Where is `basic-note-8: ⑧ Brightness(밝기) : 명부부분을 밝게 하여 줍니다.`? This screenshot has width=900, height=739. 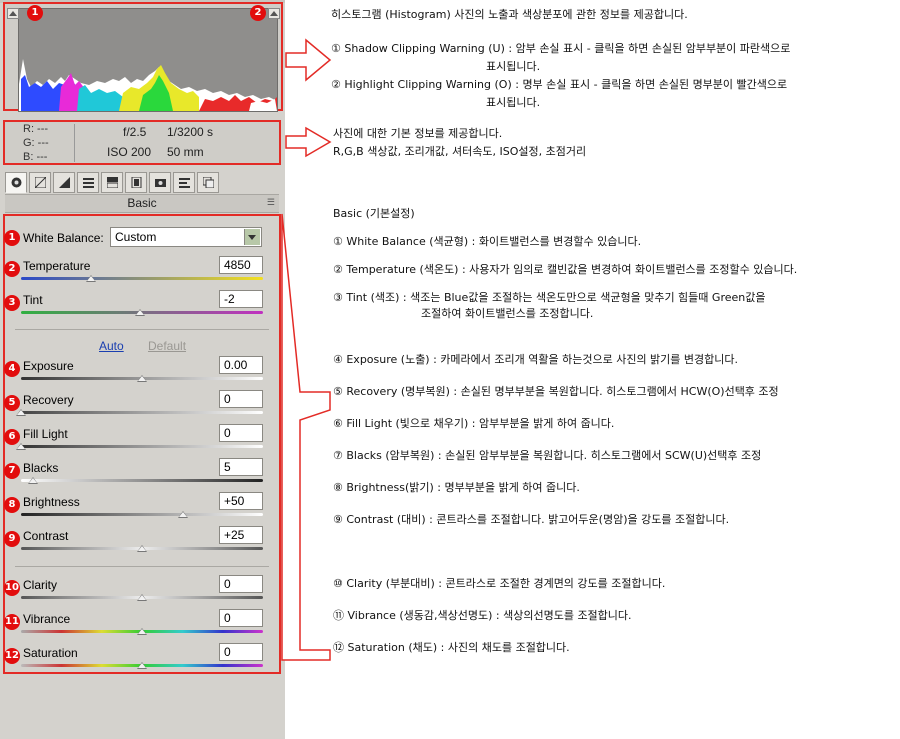
basic-note-8: ⑧ Brightness(밝기) : 명부부분을 밝게 하여 줍니다. is located at coordinates (456, 487).